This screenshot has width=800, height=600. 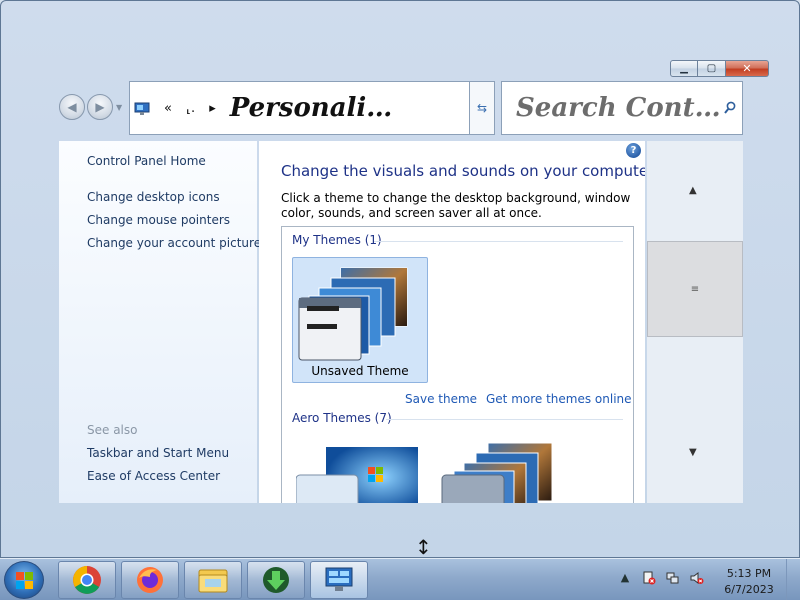 I want to click on taskbar-firefox-button, so click(x=150, y=580).